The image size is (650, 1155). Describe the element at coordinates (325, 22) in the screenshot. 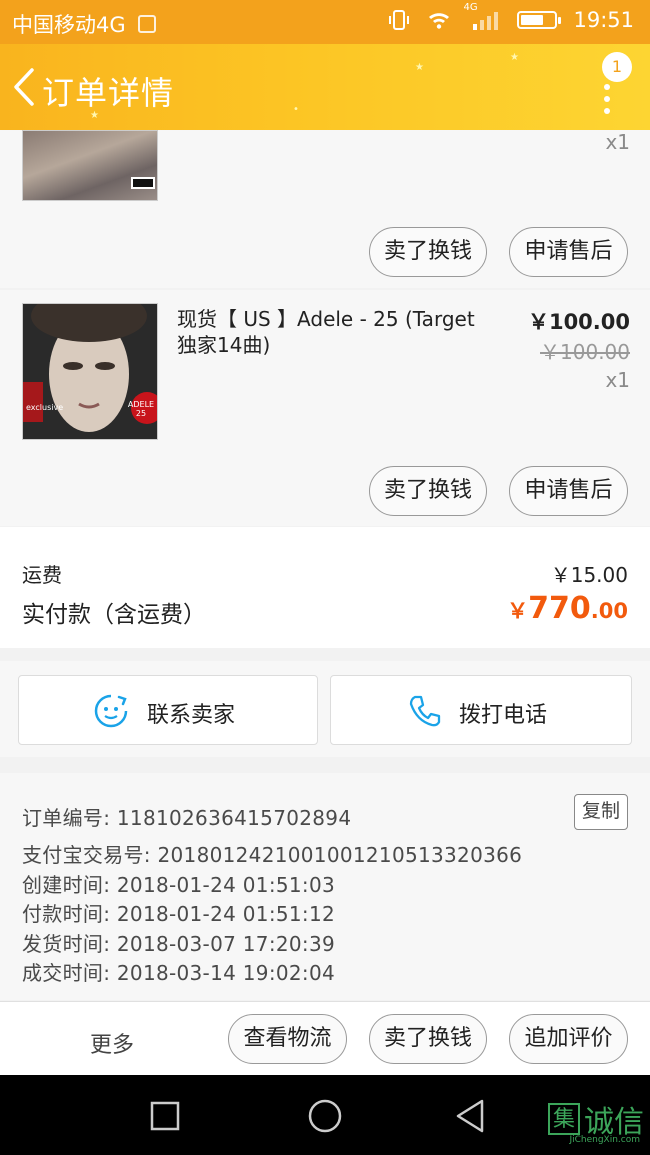

I see `status-bar: 中国移动4G 4G 19:51` at that location.